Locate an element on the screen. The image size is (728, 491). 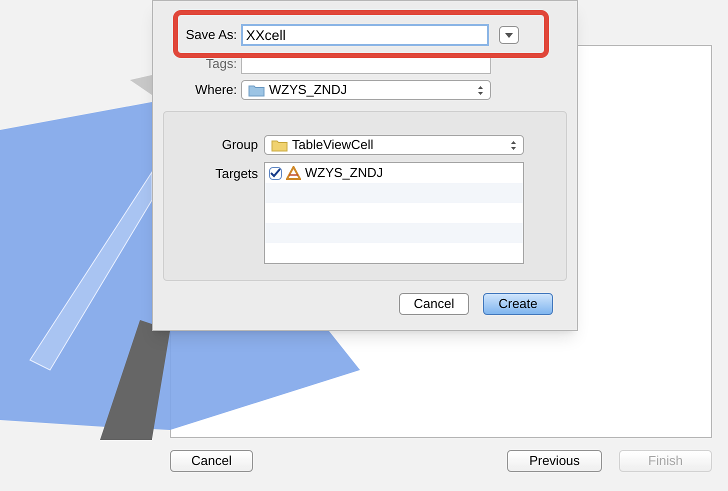
footer-button: Cancel is located at coordinates (211, 461).